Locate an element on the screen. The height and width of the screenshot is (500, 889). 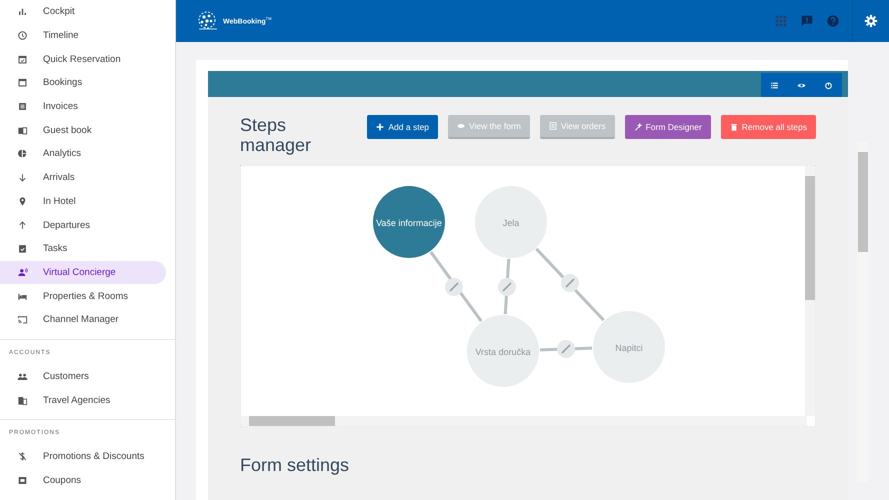
sidebar-item: Timeline is located at coordinates (83, 36).